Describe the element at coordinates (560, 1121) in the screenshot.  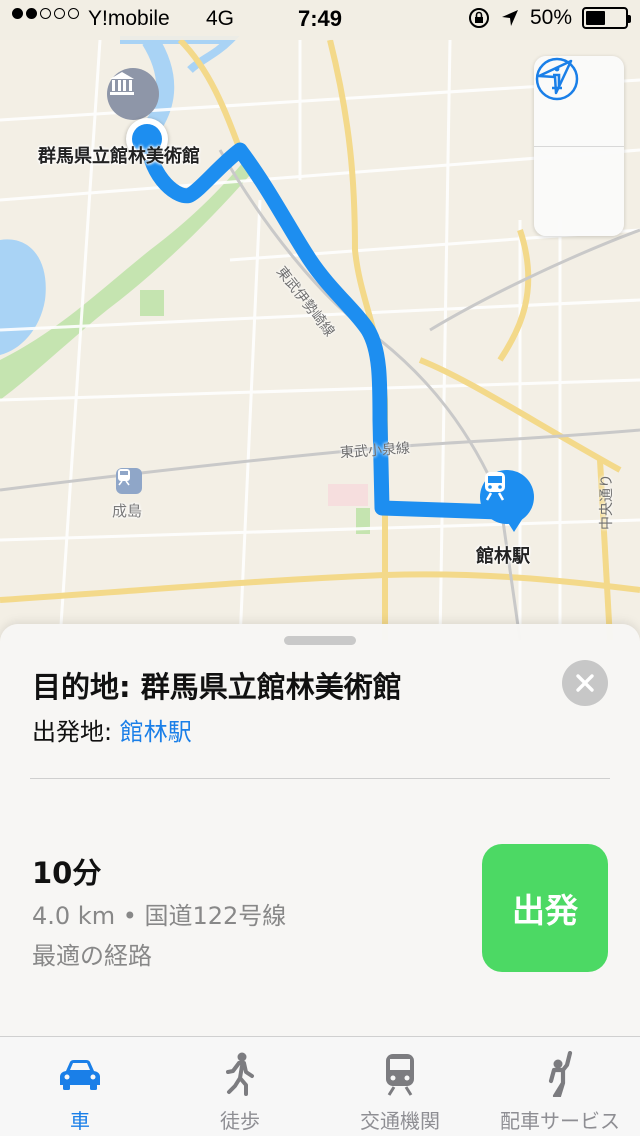
I see `tab-ride-hail-label: 配車サービス` at that location.